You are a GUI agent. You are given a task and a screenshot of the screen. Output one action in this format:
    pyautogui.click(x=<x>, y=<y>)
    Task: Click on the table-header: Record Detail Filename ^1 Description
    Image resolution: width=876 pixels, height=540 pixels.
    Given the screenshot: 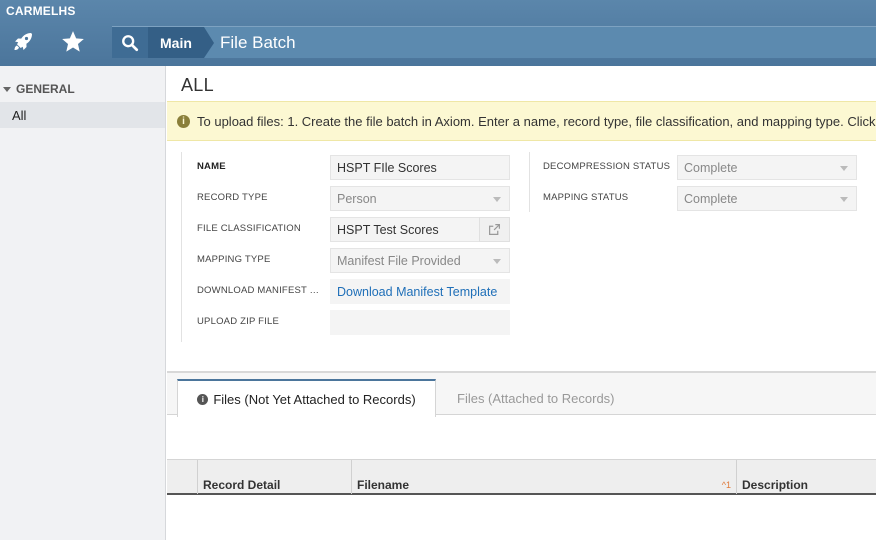 What is the action you would take?
    pyautogui.click(x=521, y=477)
    